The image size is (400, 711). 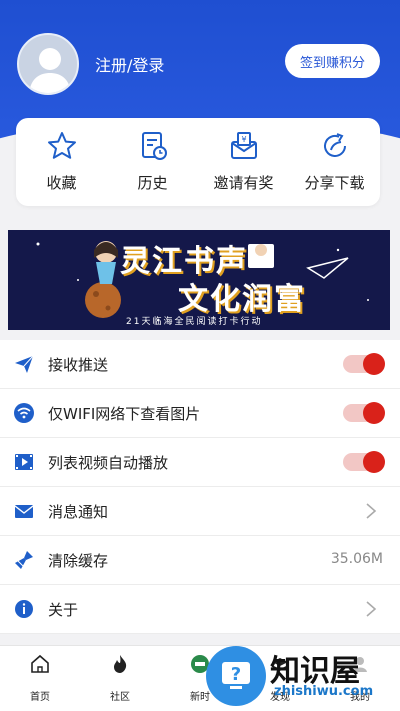 I want to click on home-icon, so click(x=40, y=663).